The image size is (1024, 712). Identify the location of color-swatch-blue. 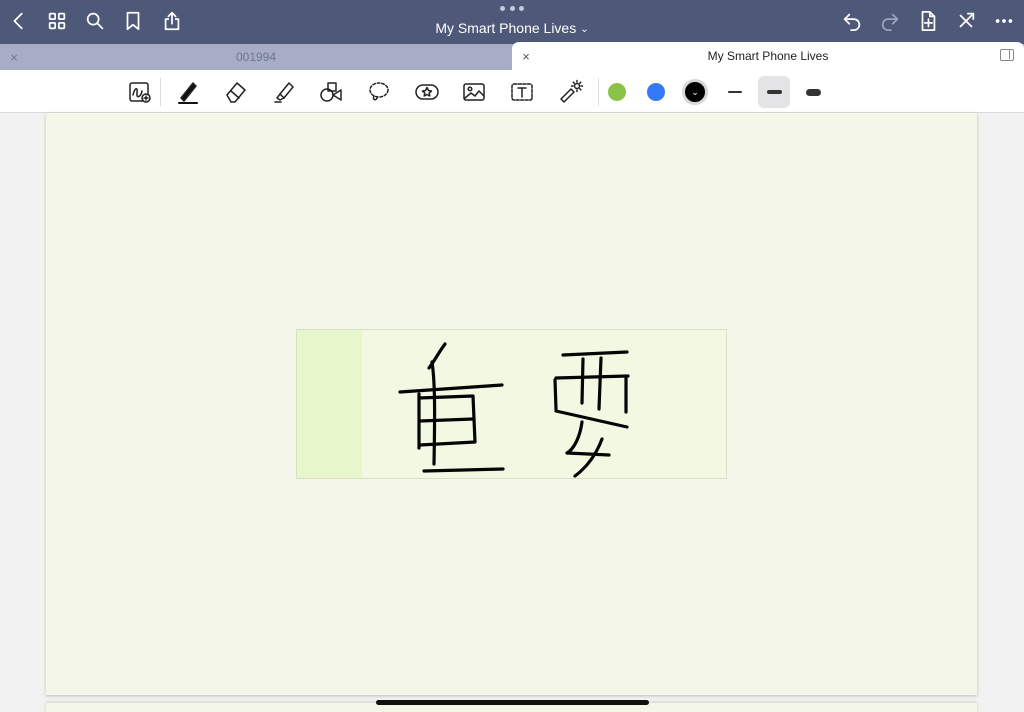
(656, 92).